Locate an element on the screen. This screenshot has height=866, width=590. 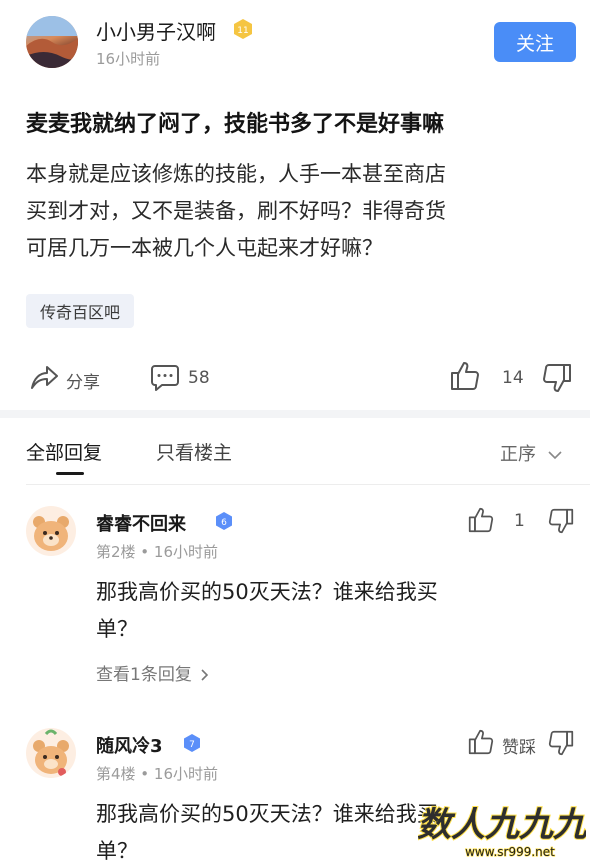
post-title: 麦麦我就纳了闷了，技能书多了不是好事嘛 is located at coordinates (235, 124).